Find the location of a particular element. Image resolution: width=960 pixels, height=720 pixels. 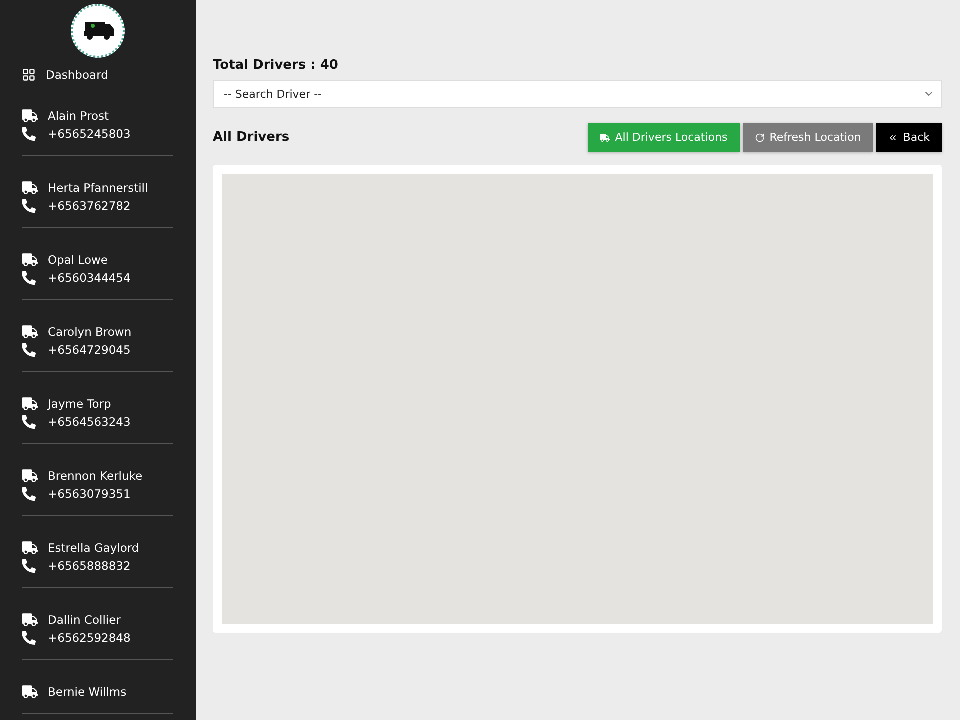

truck-logo-icon is located at coordinates (98, 31).